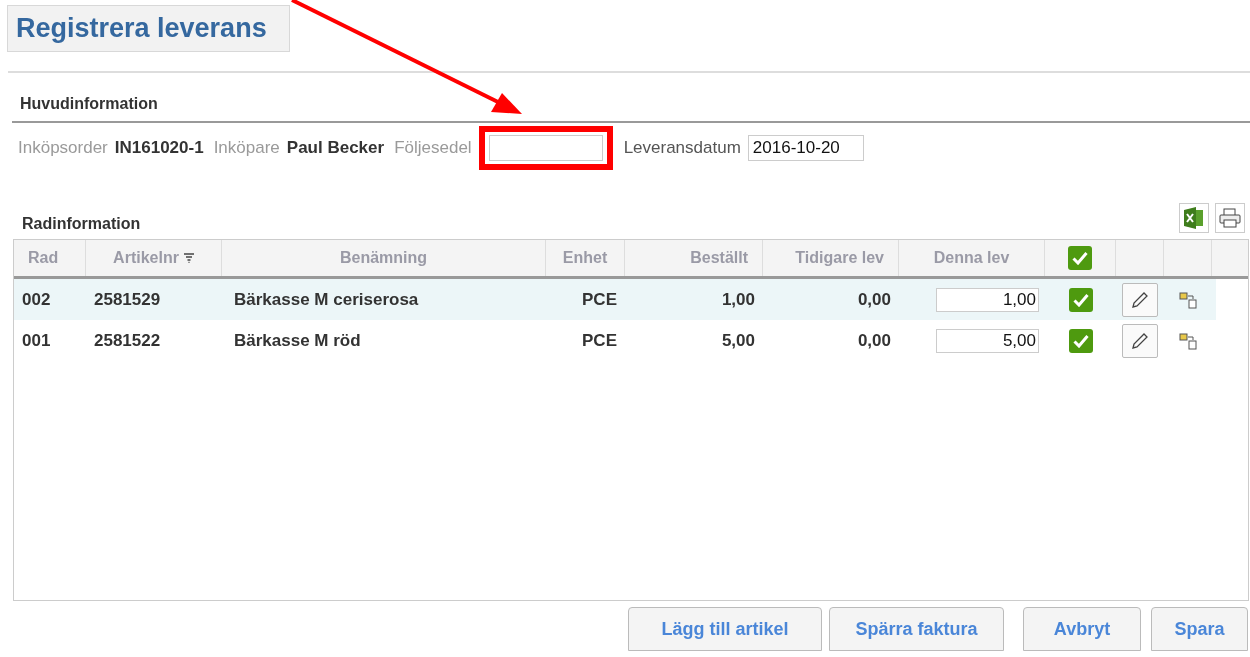 The width and height of the screenshot is (1250, 657). I want to click on table-cell-text: 002, so click(36, 299).